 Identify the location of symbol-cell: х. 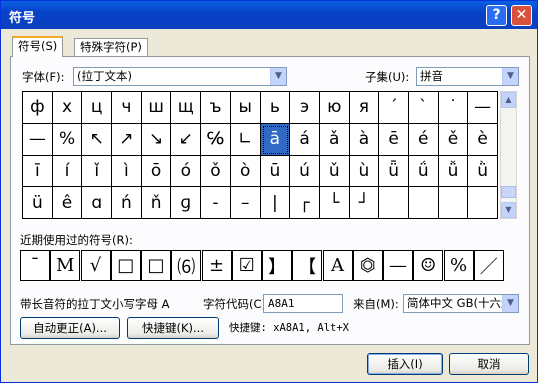
(67, 108).